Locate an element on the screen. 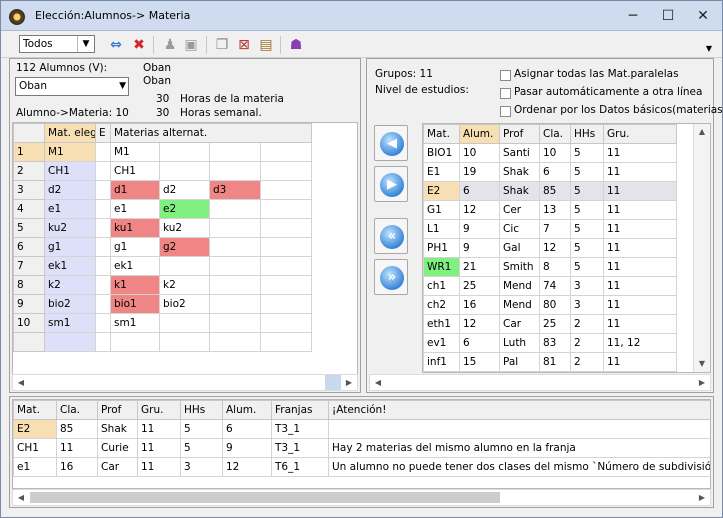 This screenshot has width=723, height=518. conflict-cell: 16 is located at coordinates (77, 467).